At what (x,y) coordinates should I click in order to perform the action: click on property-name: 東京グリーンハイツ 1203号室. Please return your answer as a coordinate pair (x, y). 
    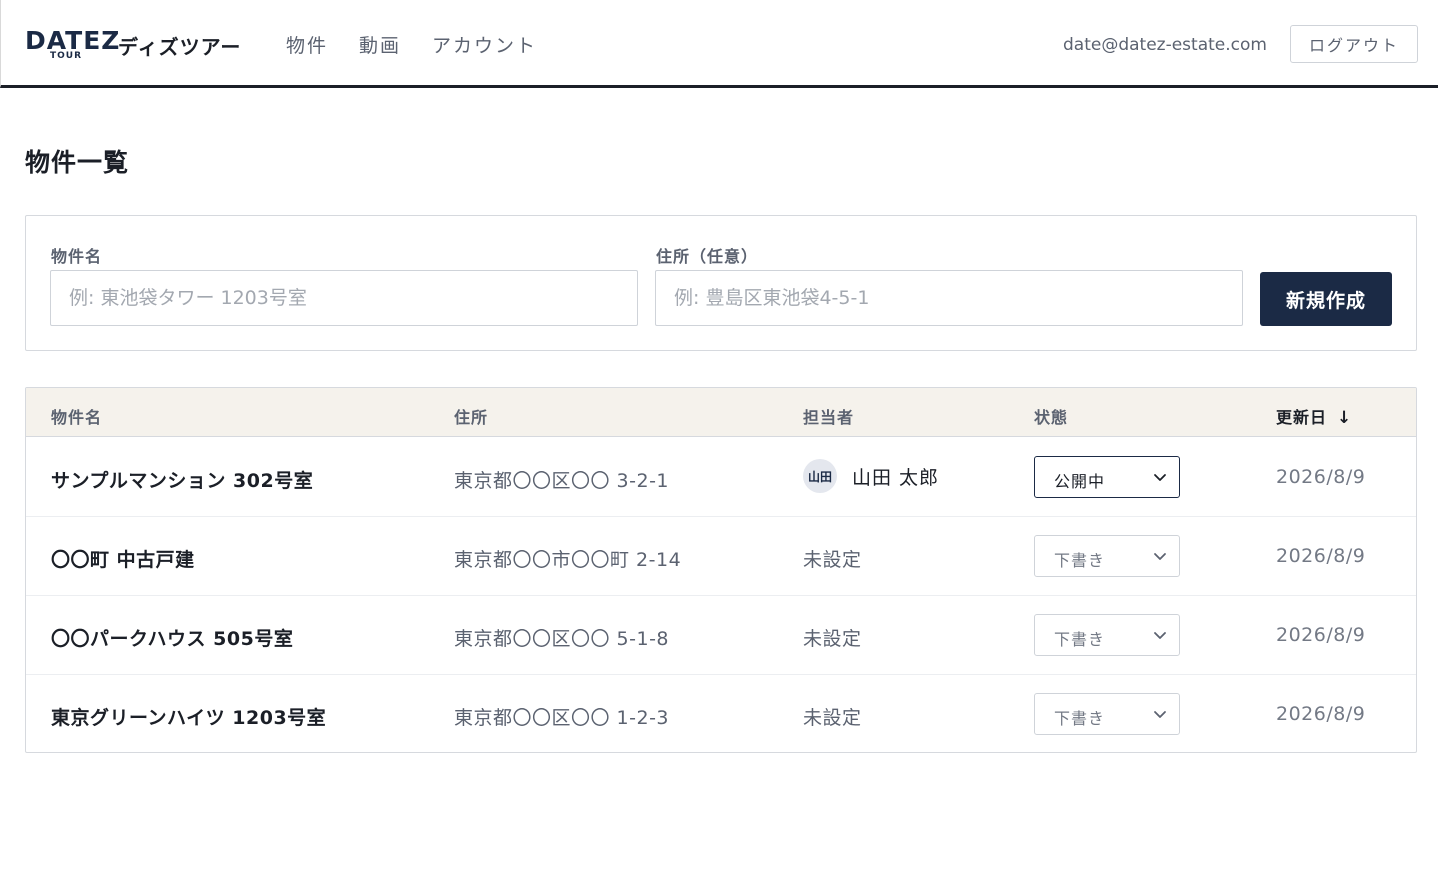
    Looking at the image, I should click on (188, 716).